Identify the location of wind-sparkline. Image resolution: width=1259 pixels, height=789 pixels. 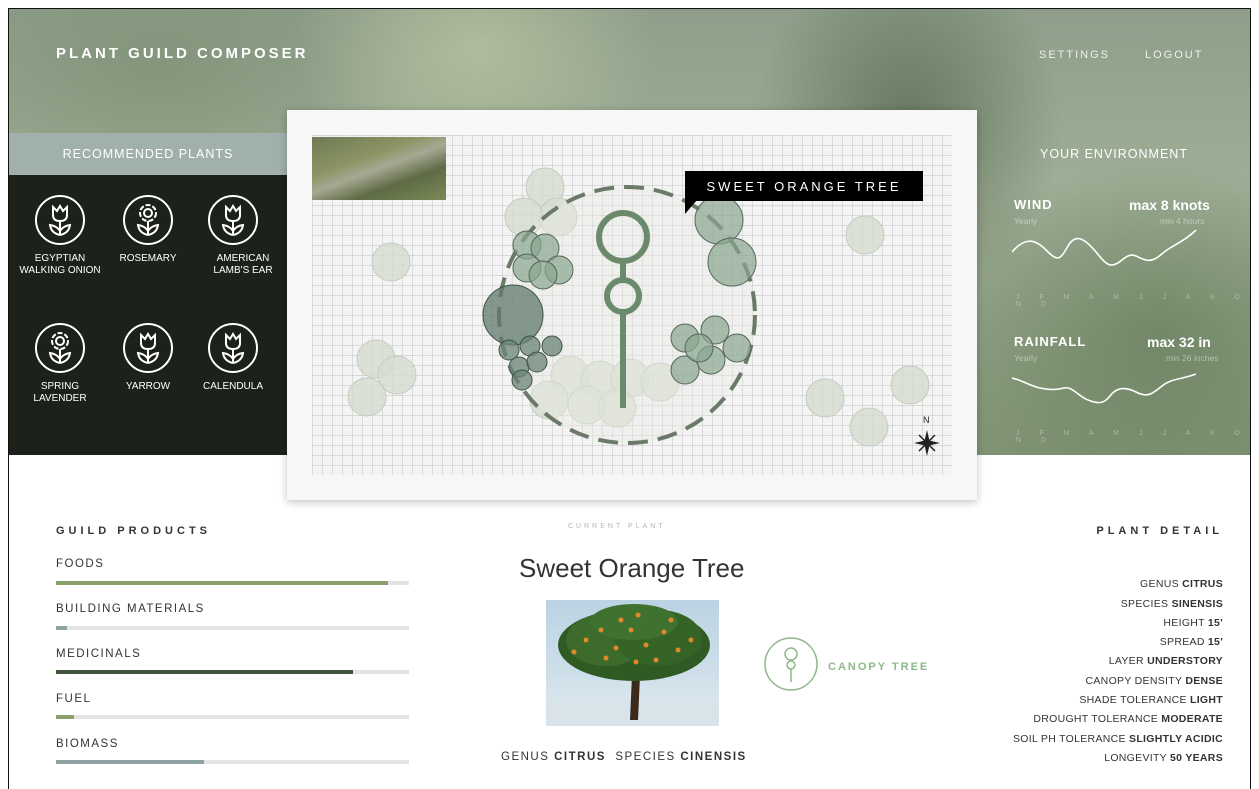
(1104, 247).